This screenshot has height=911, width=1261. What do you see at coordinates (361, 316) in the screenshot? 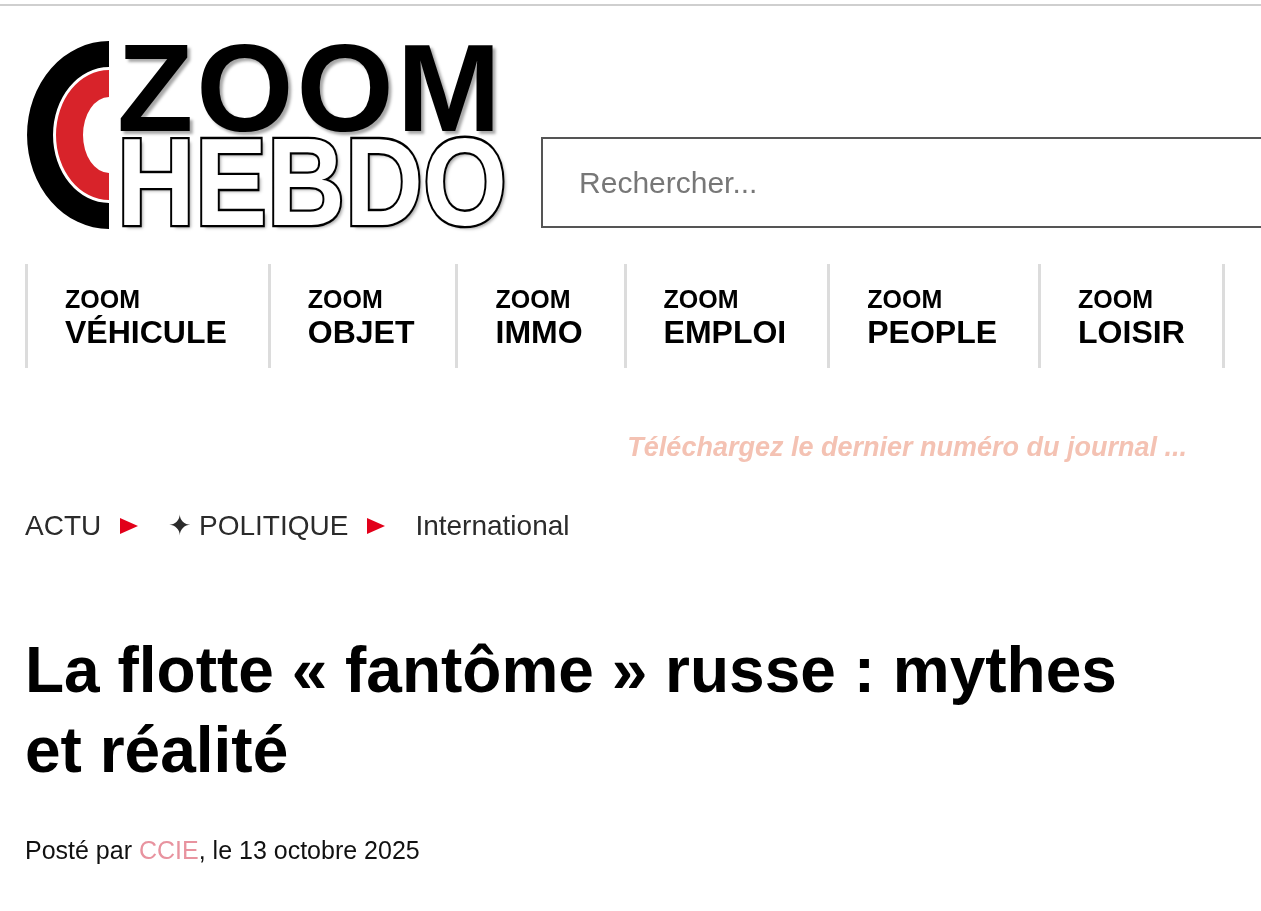
I see `nav-link: ZOOM OBJET` at bounding box center [361, 316].